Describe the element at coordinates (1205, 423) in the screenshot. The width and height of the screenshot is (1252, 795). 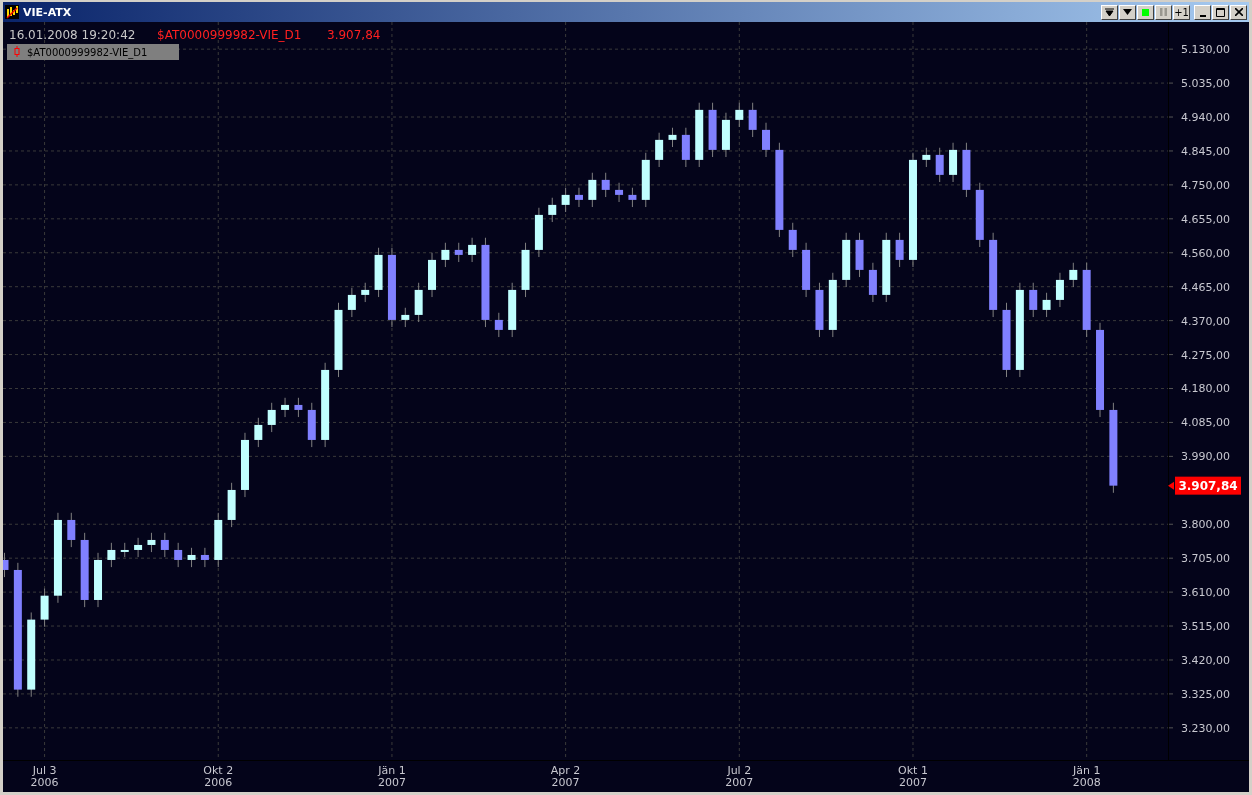
I see `axis-label: 4.085,00` at that location.